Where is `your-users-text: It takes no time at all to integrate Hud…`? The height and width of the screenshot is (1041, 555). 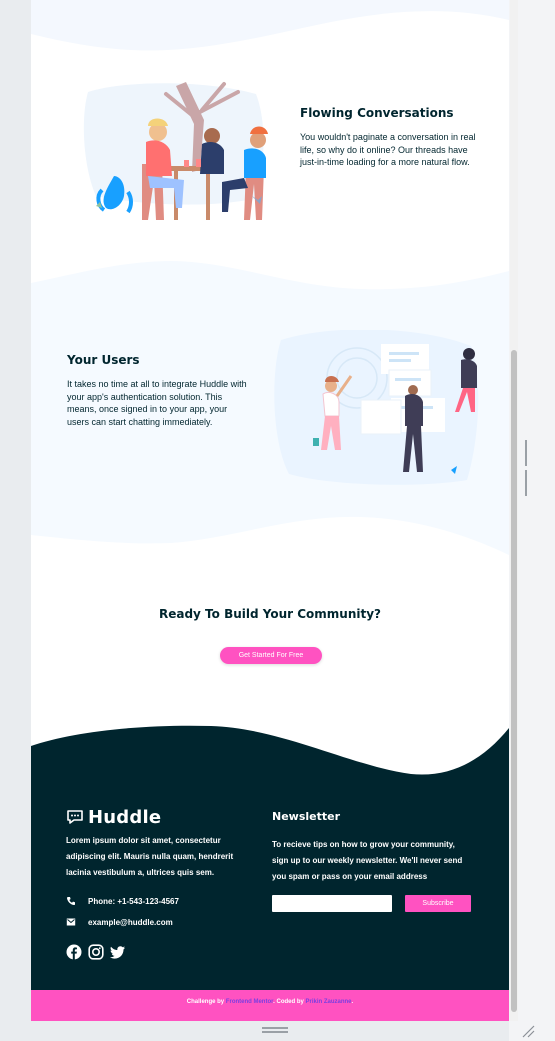 your-users-text: It takes no time at all to integrate Hud… is located at coordinates (157, 403).